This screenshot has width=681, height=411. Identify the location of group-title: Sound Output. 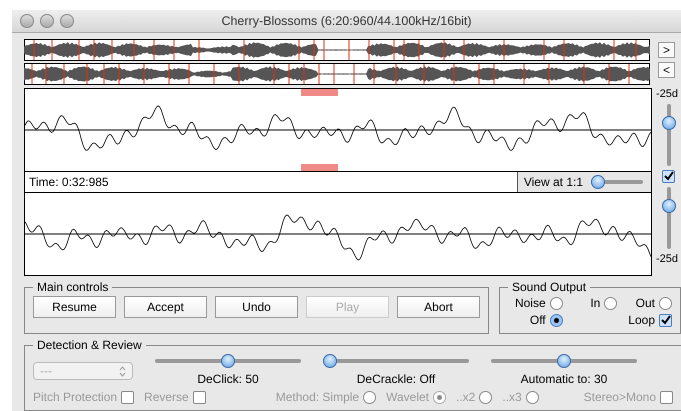
(549, 287).